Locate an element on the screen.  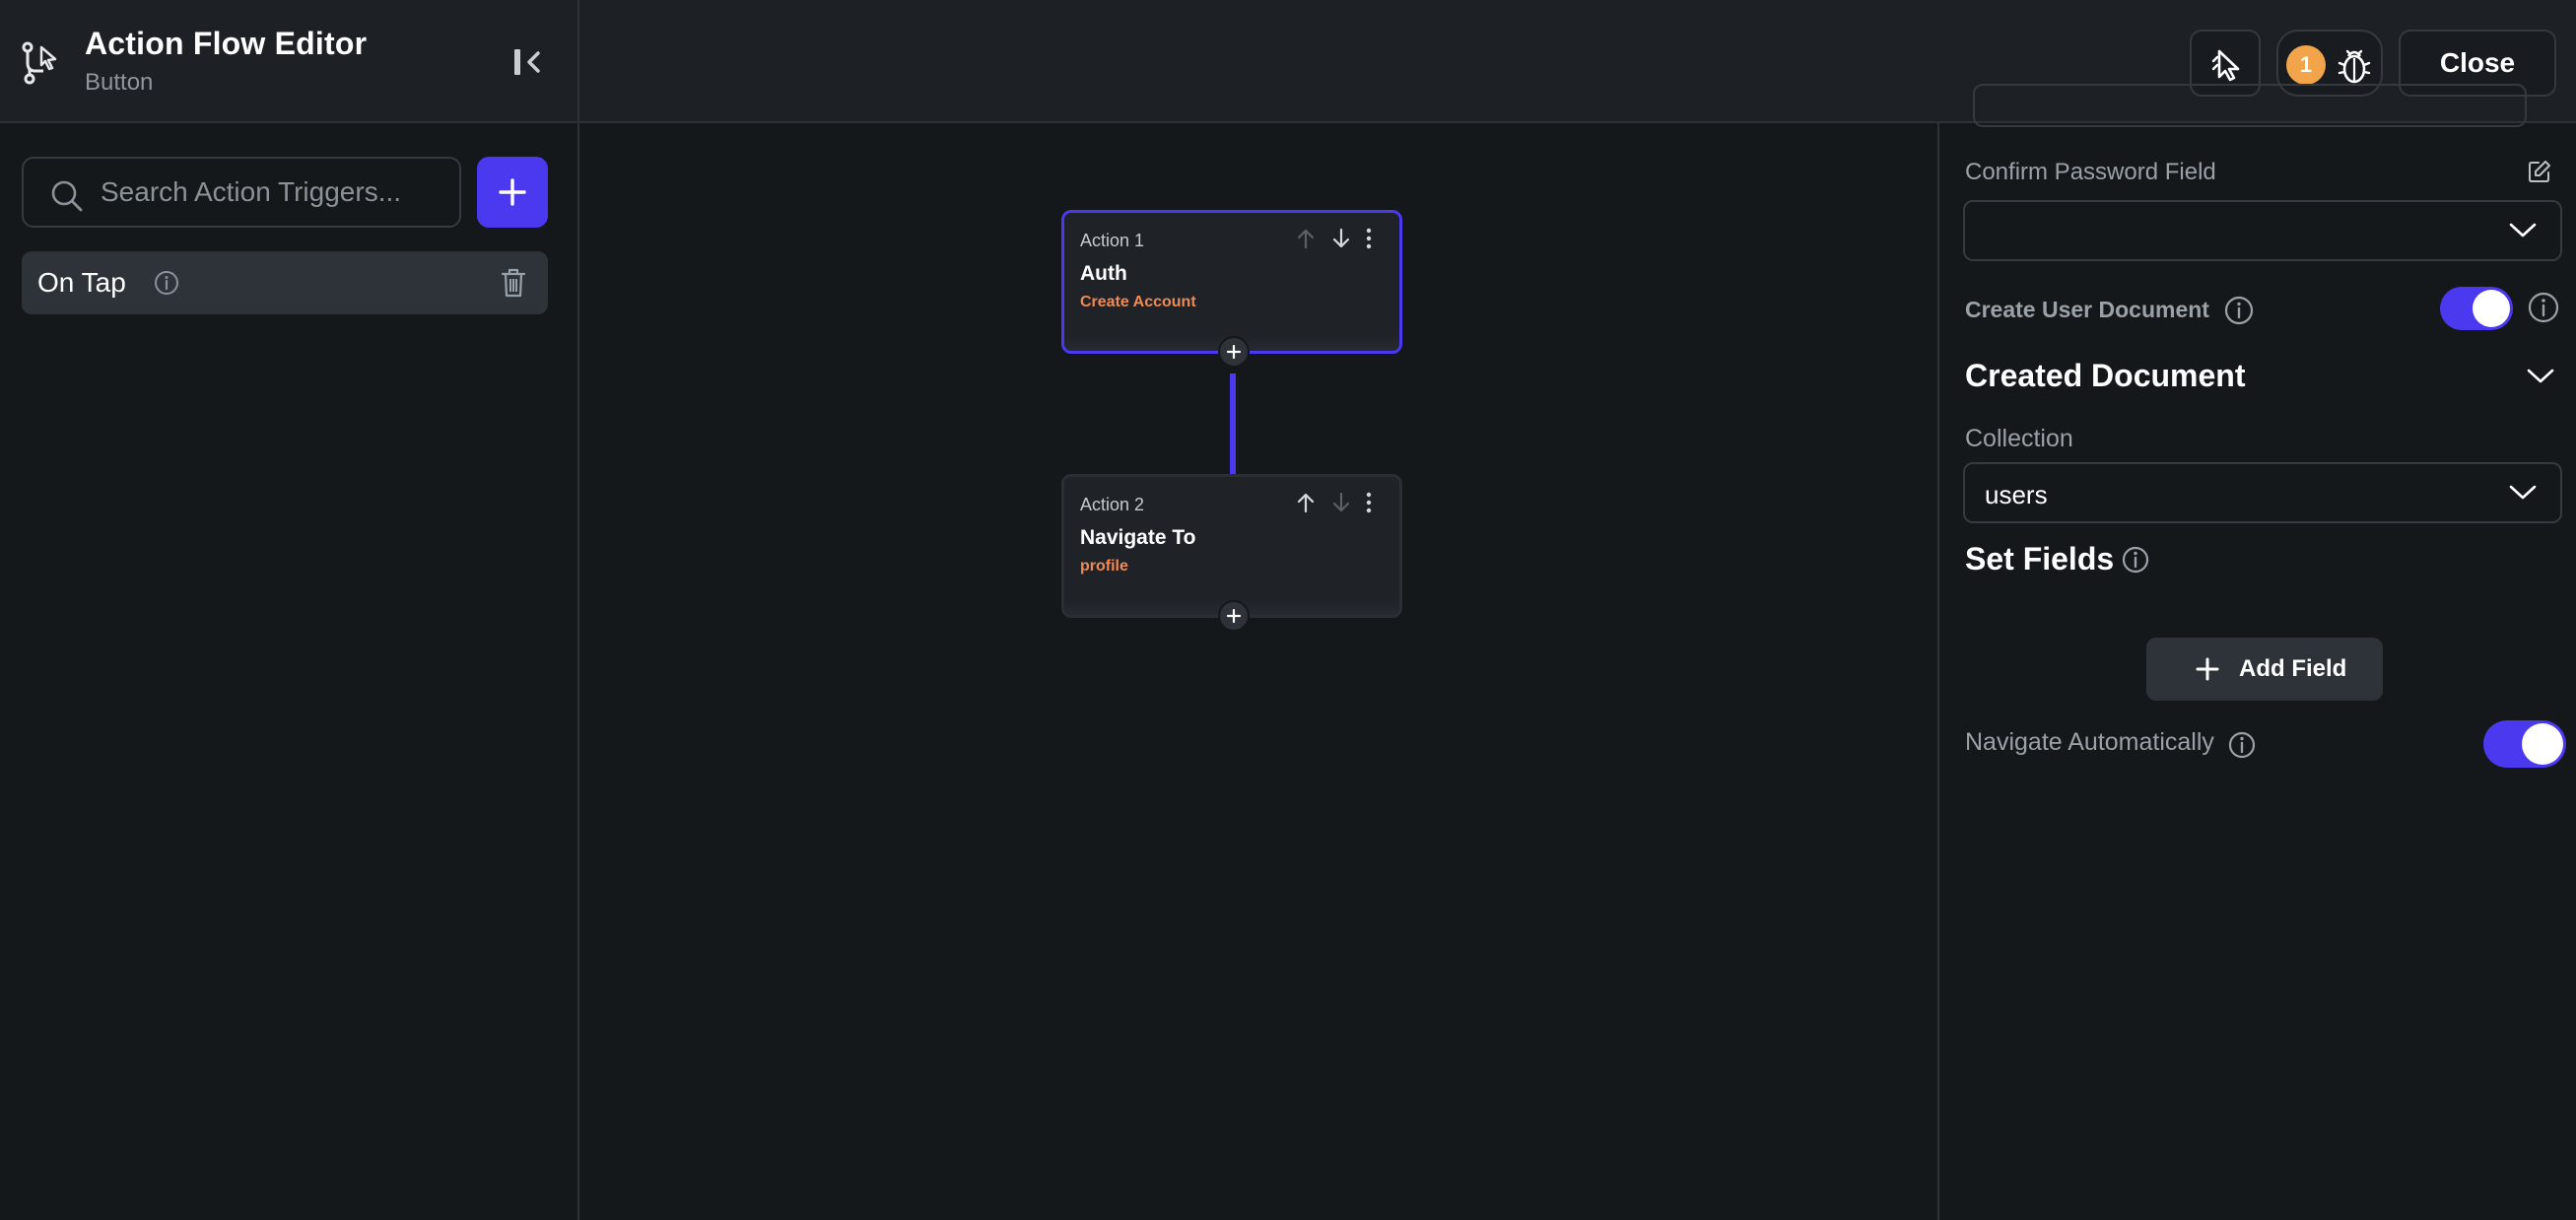
created-document-title: Created Document is located at coordinates (2105, 375).